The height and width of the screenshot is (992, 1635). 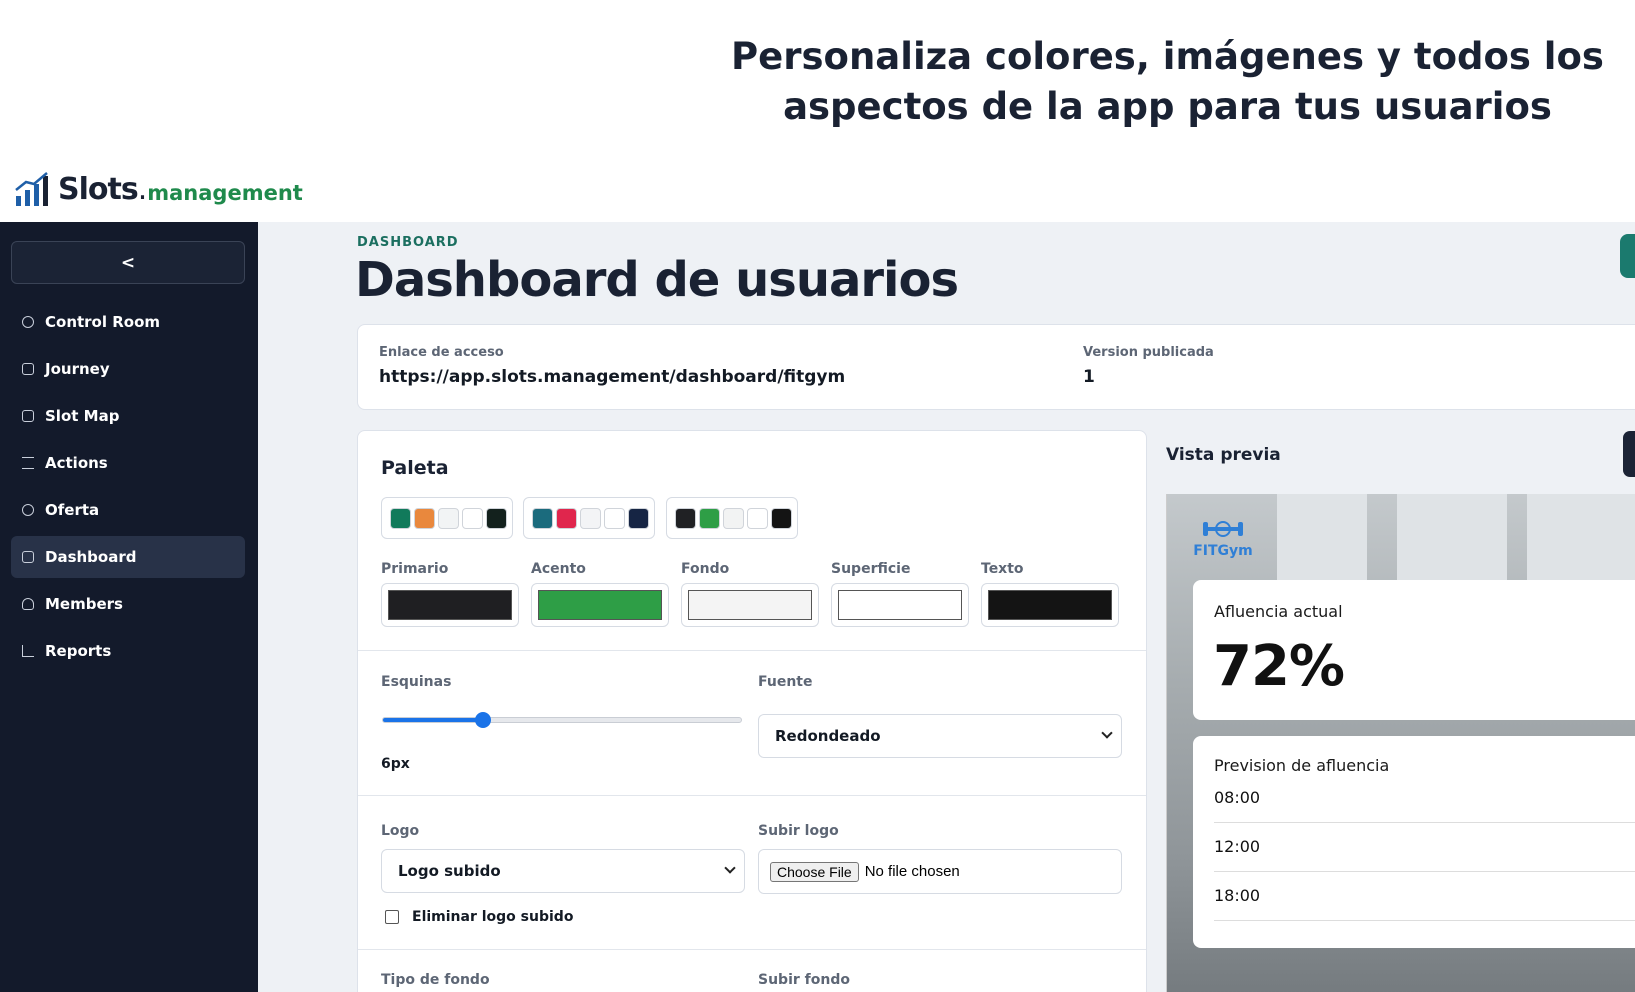 I want to click on upload-logo-label: Subir logo, so click(x=798, y=831).